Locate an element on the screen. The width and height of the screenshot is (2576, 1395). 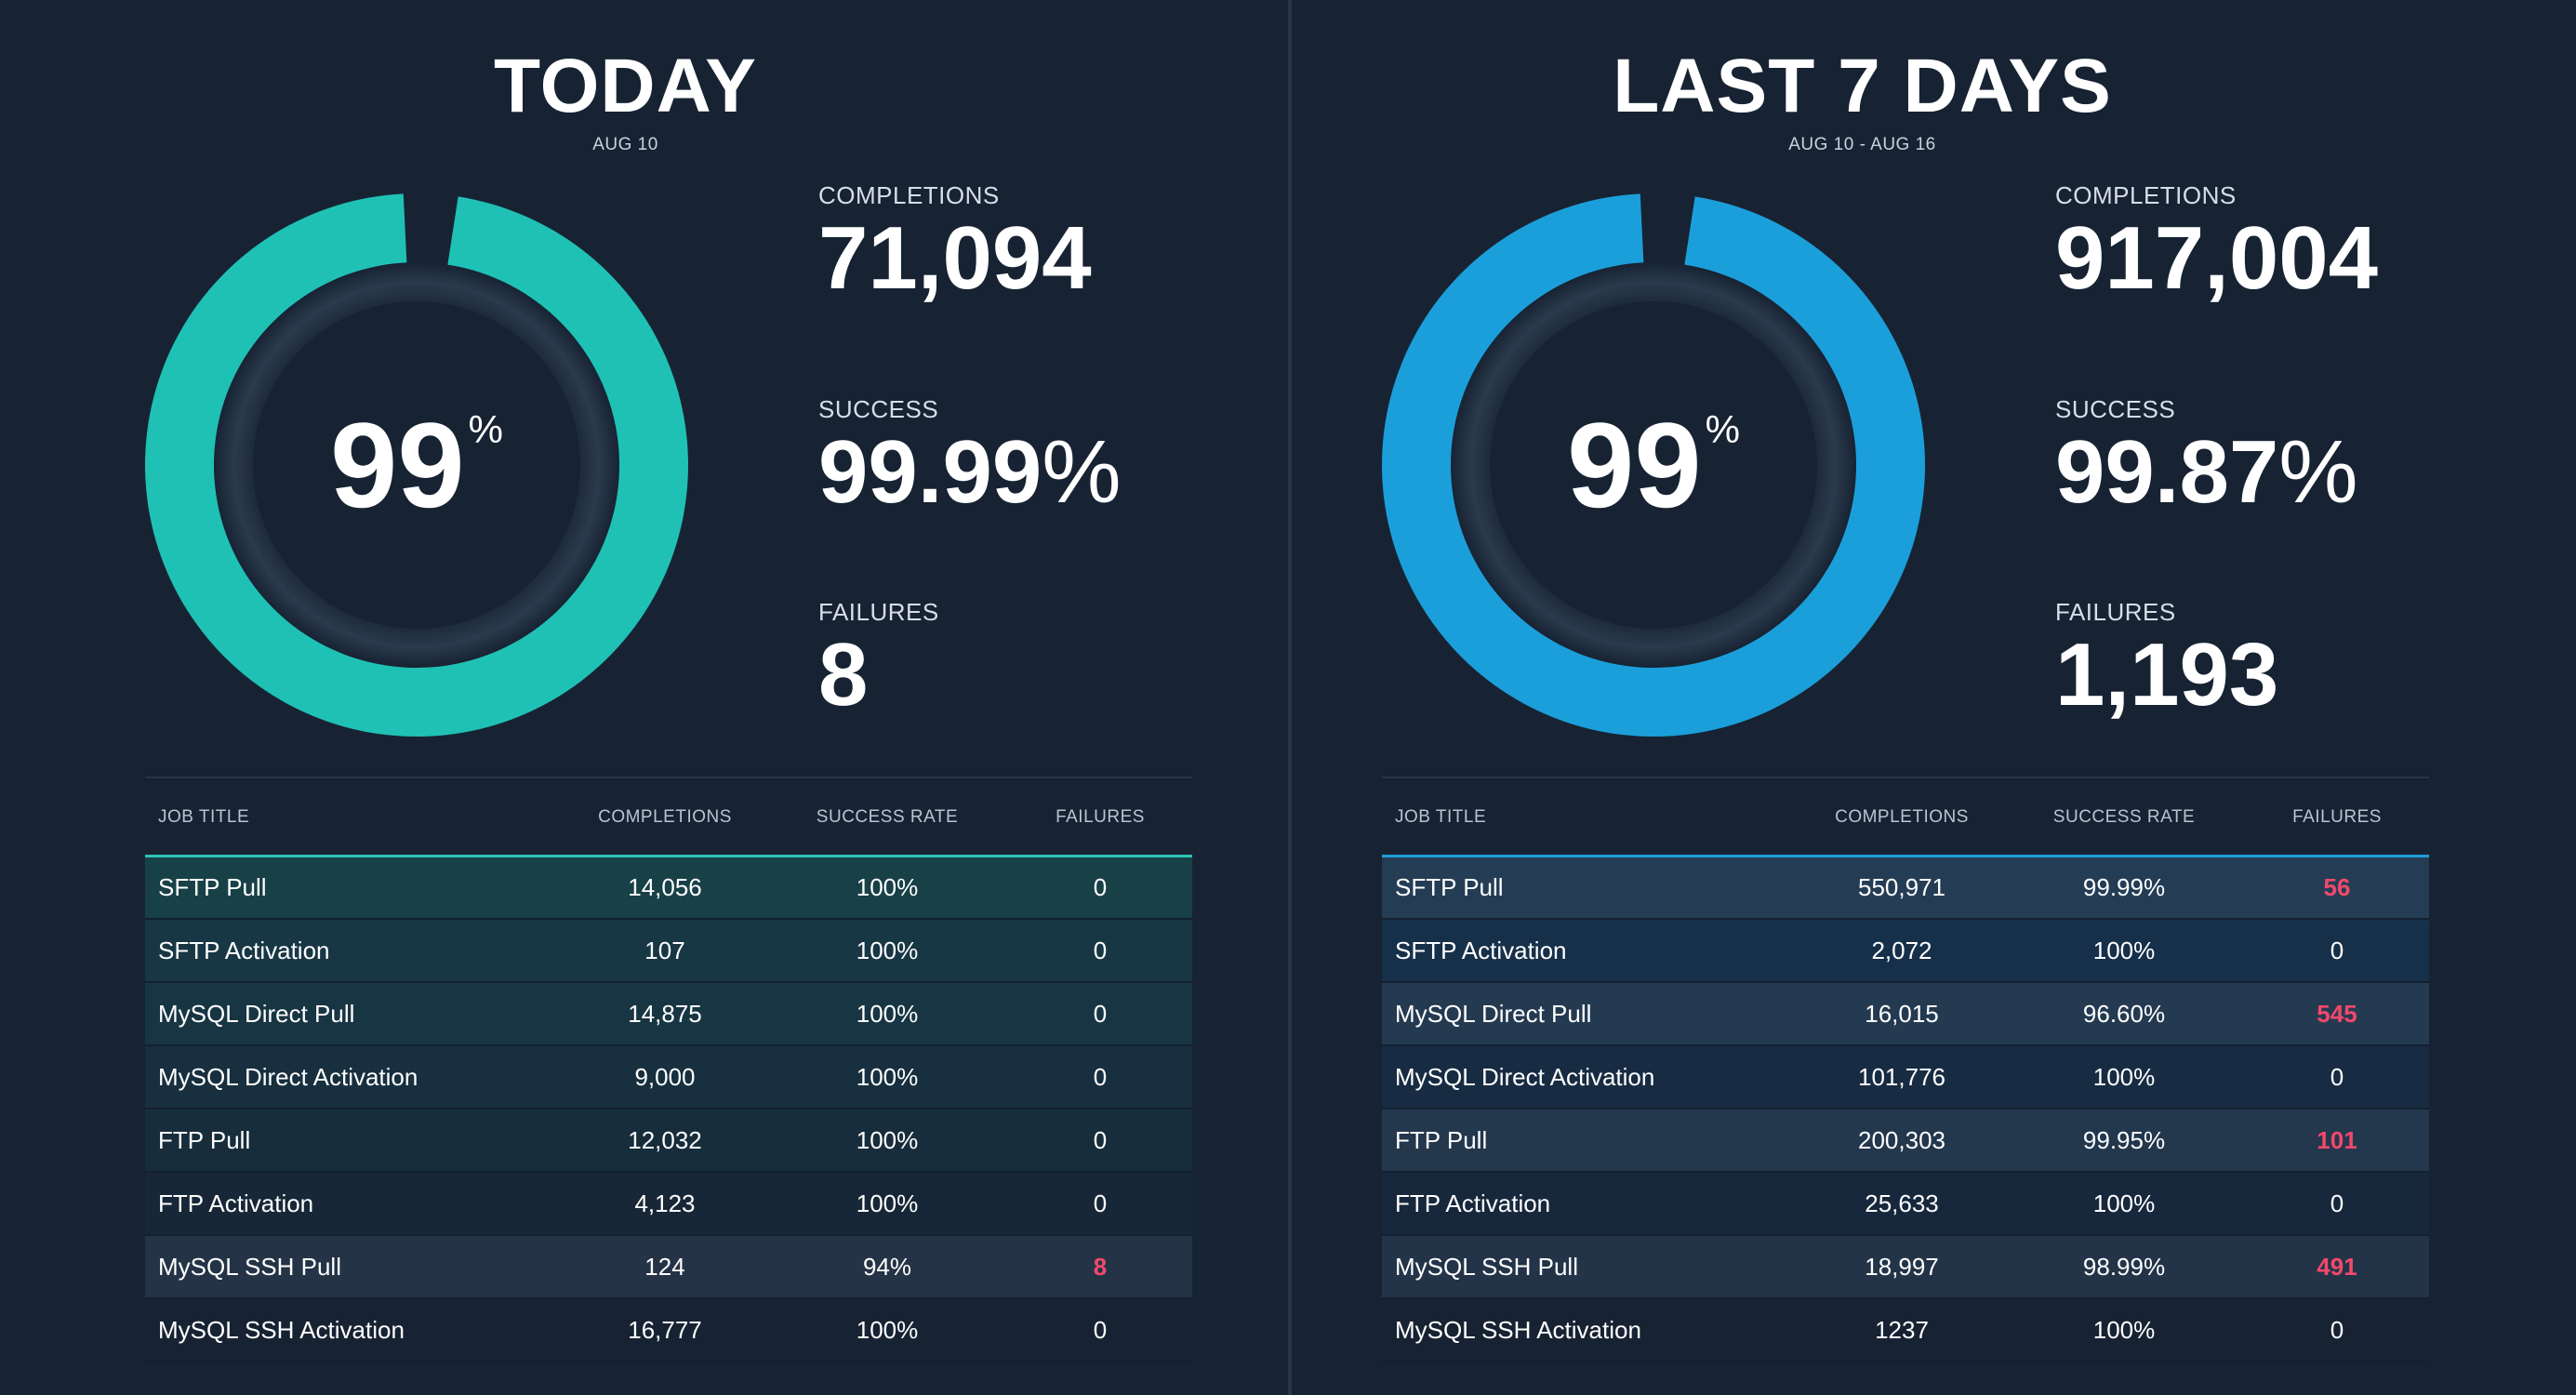
table-row: MySQL SSH Pull 18,997 98.99% 491 is located at coordinates (1905, 1267).